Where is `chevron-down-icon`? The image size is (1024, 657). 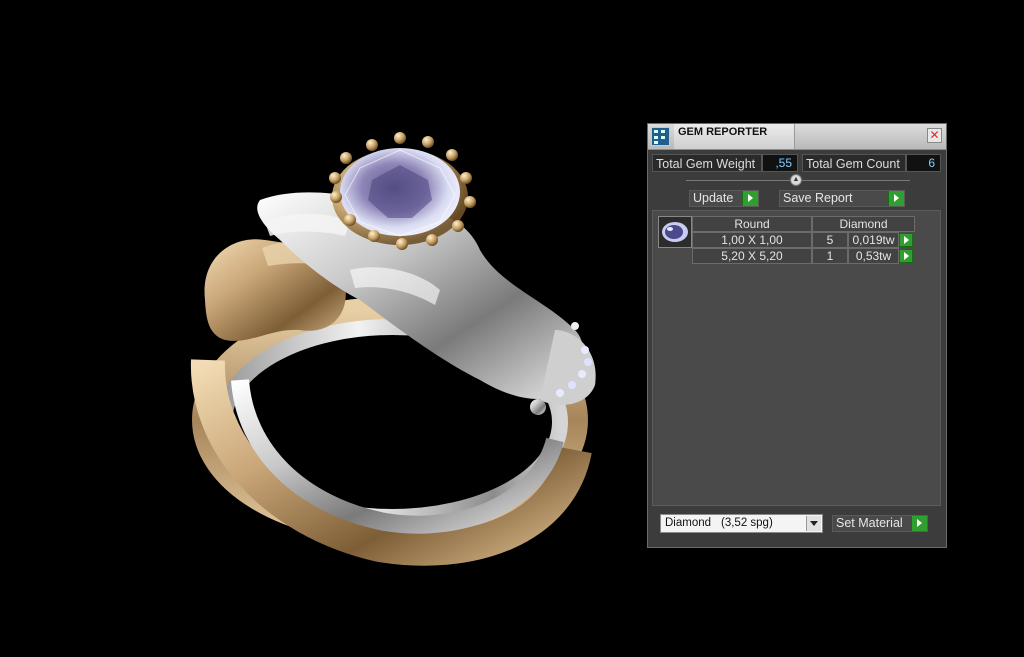 chevron-down-icon is located at coordinates (813, 523).